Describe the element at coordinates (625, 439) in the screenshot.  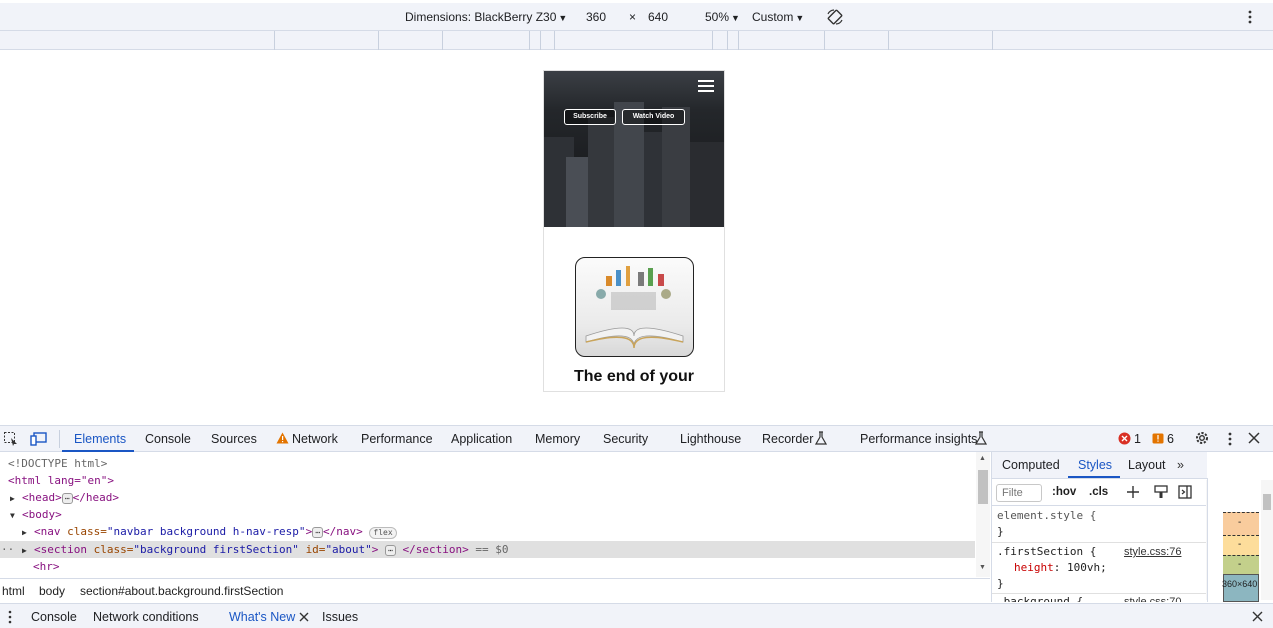
I see `tab-security: Security` at that location.